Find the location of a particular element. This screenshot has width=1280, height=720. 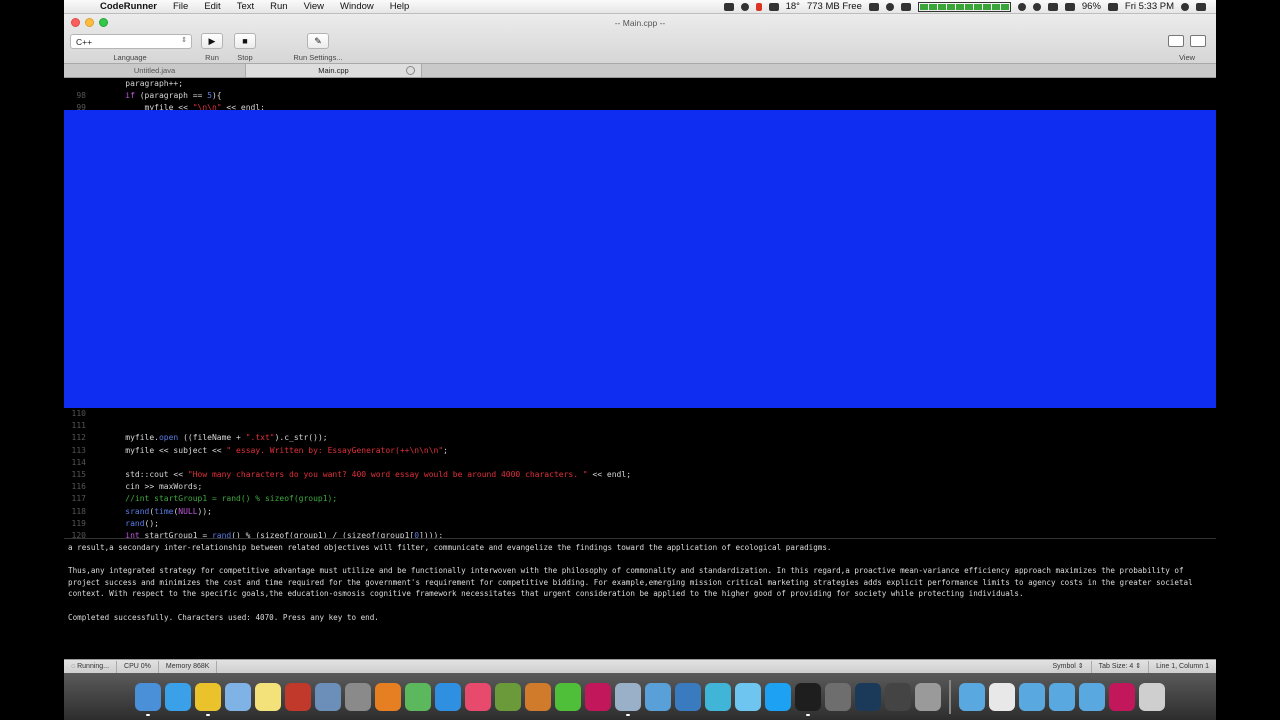

tab-untitled-java: Untitled.java is located at coordinates (155, 70).